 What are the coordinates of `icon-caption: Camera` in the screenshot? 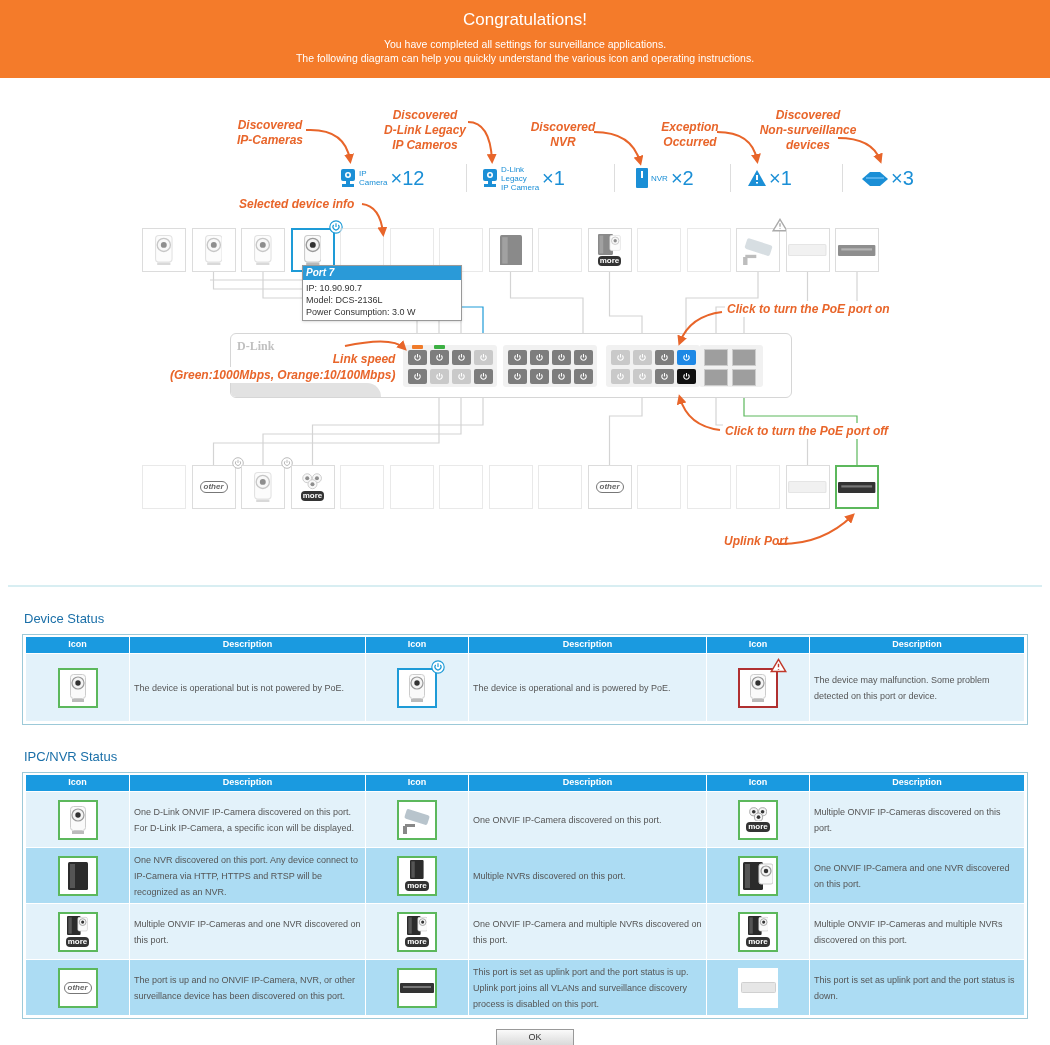 It's located at (373, 182).